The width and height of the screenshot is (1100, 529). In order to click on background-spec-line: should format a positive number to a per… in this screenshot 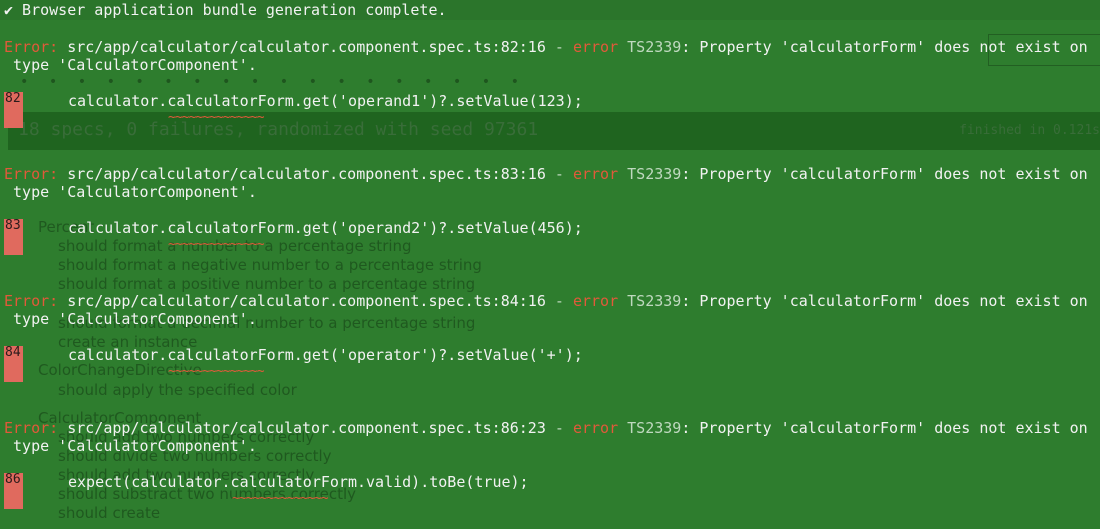, I will do `click(267, 284)`.